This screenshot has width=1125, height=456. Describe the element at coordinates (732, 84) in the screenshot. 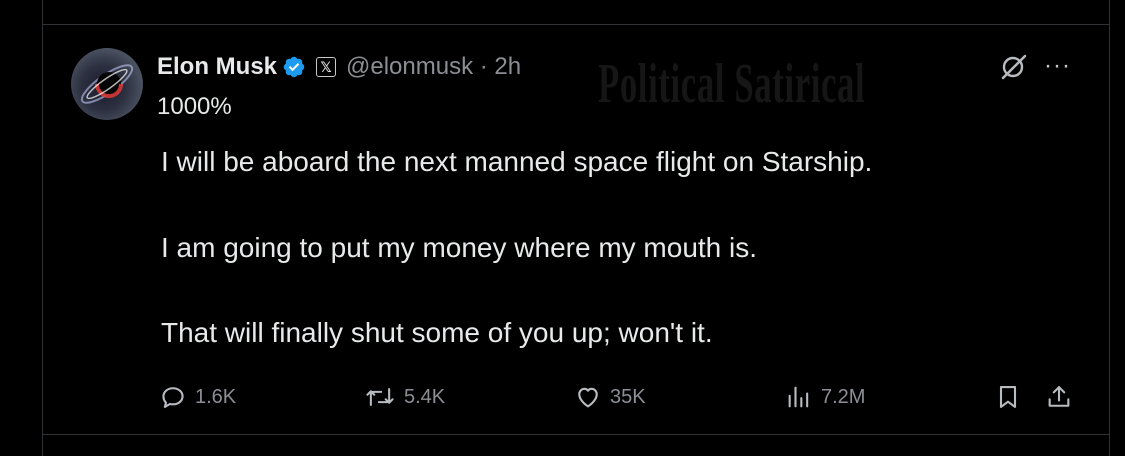

I see `watermark: Political Satirical` at that location.